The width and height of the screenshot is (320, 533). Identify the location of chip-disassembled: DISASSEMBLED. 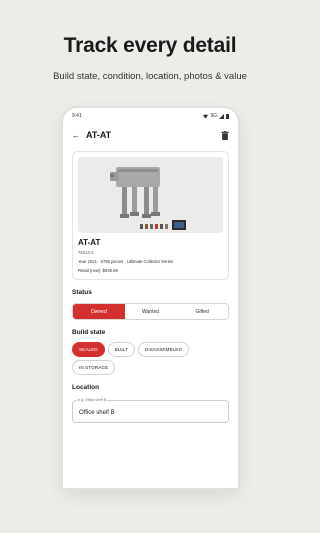
(163, 349).